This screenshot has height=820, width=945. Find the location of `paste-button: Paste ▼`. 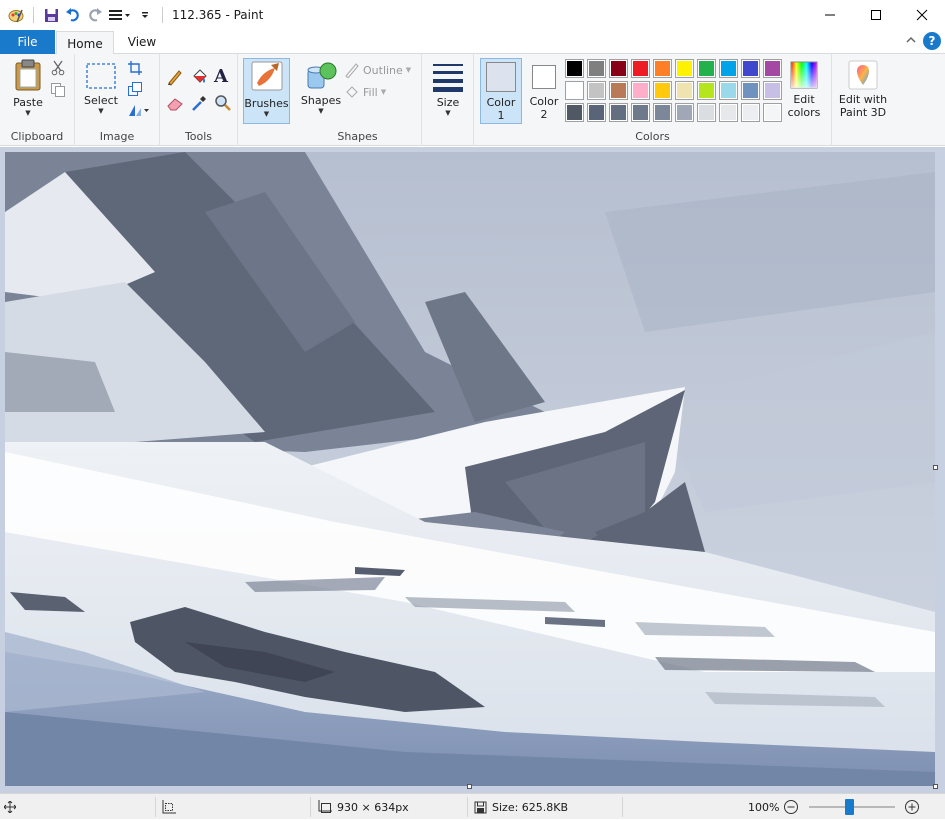

paste-button: Paste ▼ is located at coordinates (28, 87).